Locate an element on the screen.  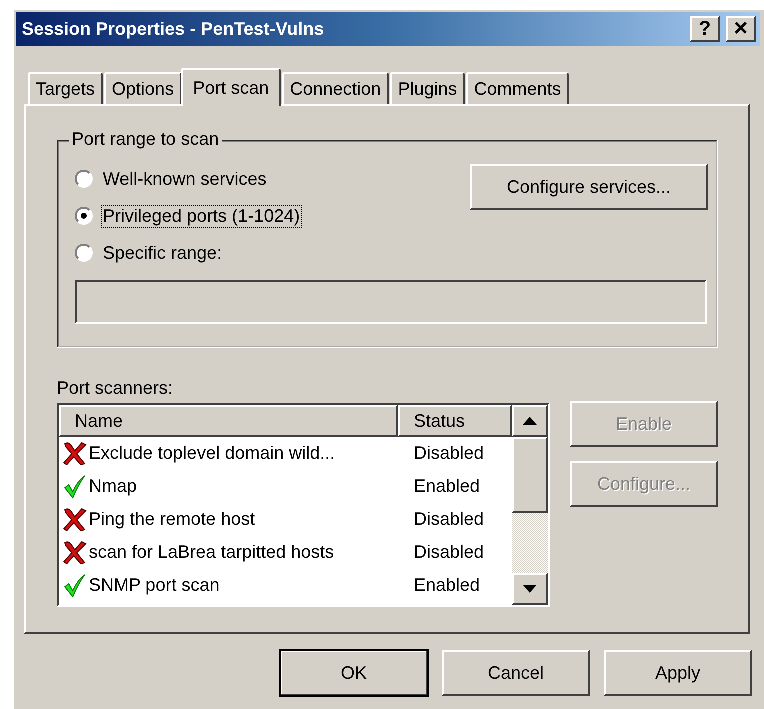
up-arrow-icon is located at coordinates (530, 421).